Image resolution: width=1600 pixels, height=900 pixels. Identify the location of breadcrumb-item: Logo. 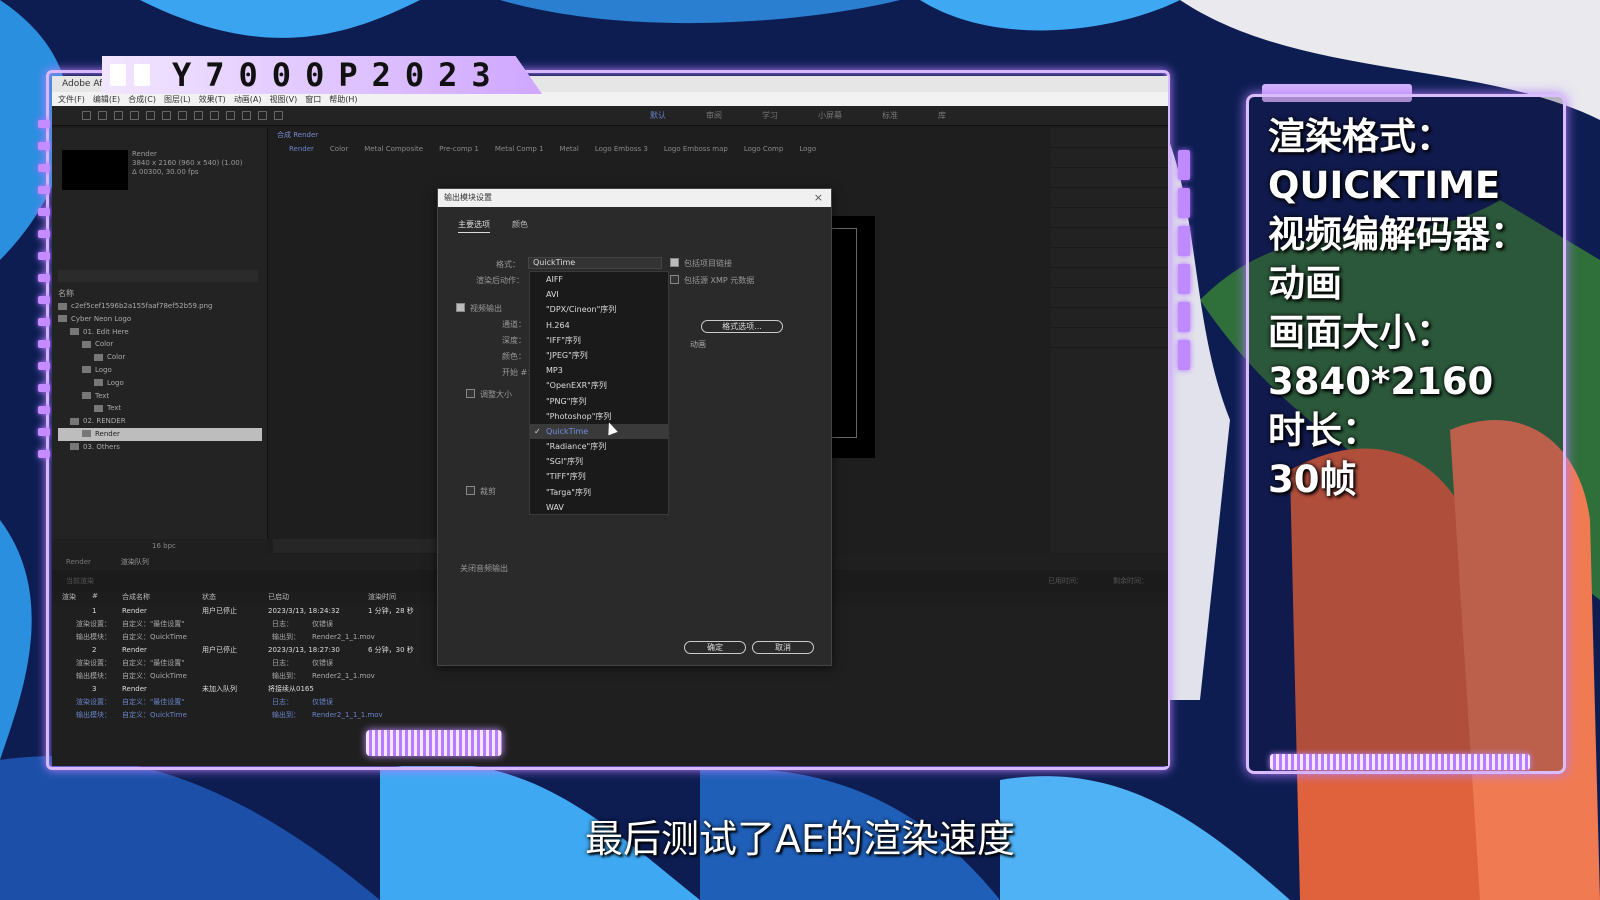
(807, 149).